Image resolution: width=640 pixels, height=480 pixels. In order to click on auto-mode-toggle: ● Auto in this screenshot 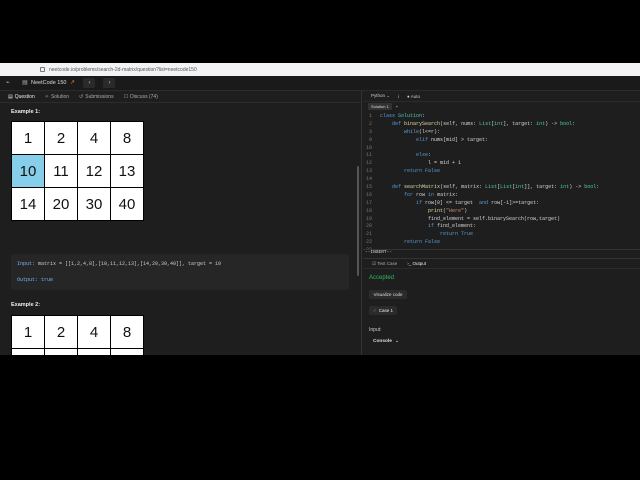, I will do `click(413, 96)`.